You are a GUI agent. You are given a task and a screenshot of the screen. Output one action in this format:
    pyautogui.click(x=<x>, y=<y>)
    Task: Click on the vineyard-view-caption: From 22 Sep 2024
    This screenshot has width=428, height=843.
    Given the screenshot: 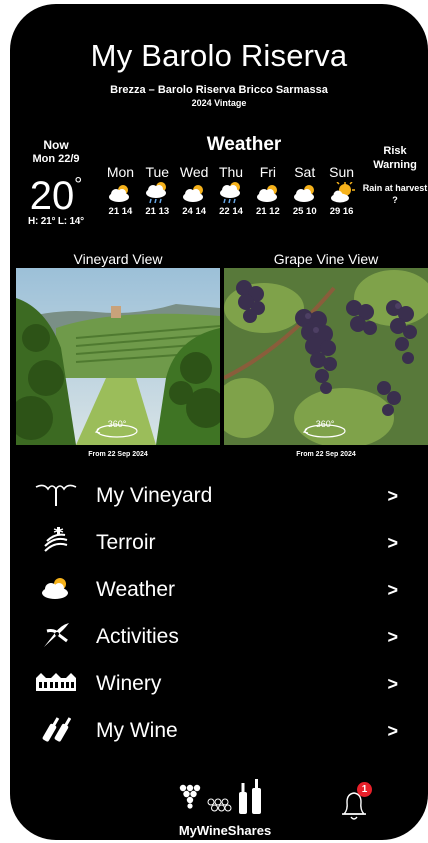 What is the action you would take?
    pyautogui.click(x=118, y=454)
    